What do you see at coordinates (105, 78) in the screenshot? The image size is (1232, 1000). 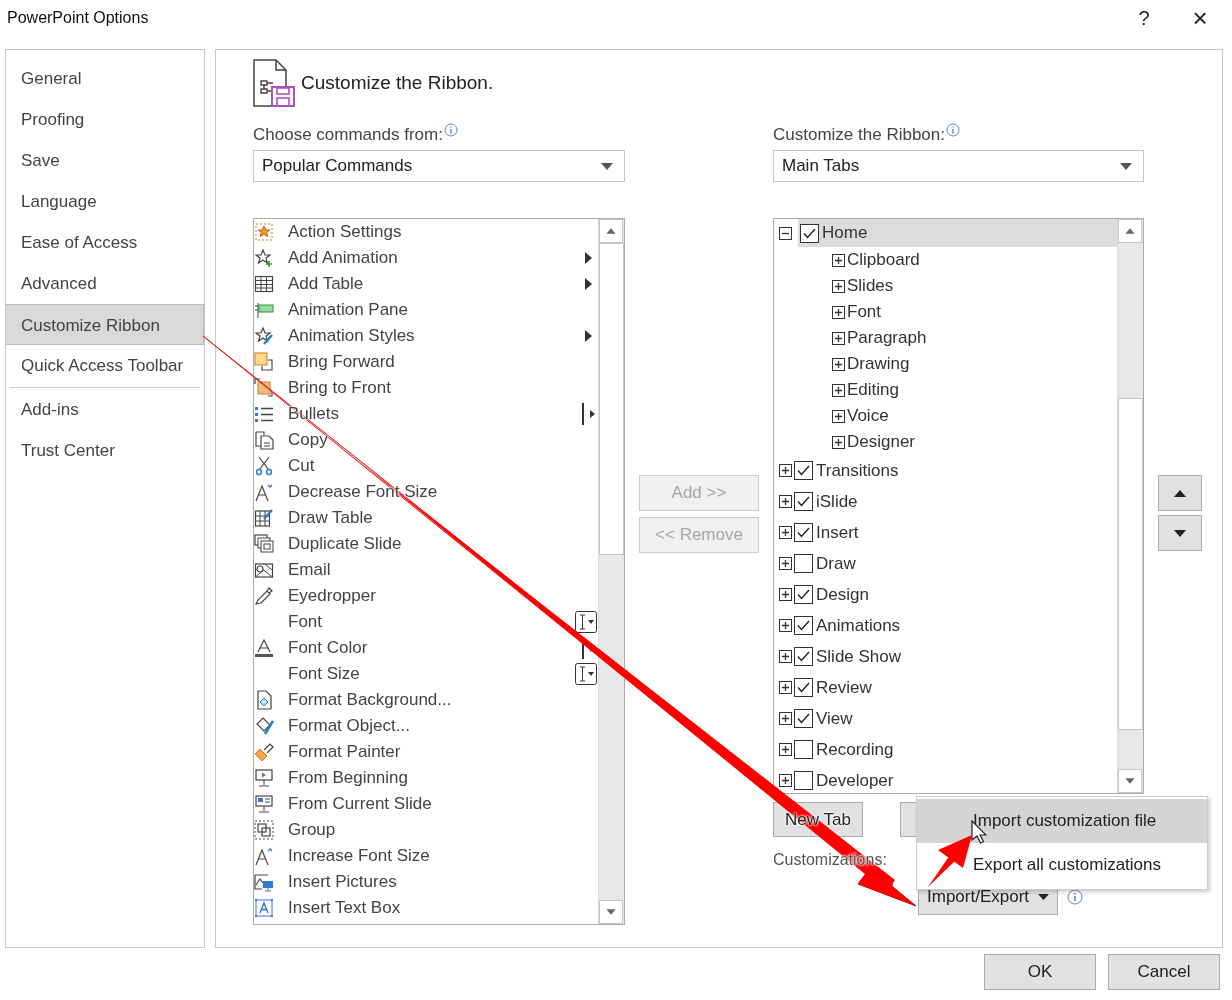 I see `sidebar-item: General` at bounding box center [105, 78].